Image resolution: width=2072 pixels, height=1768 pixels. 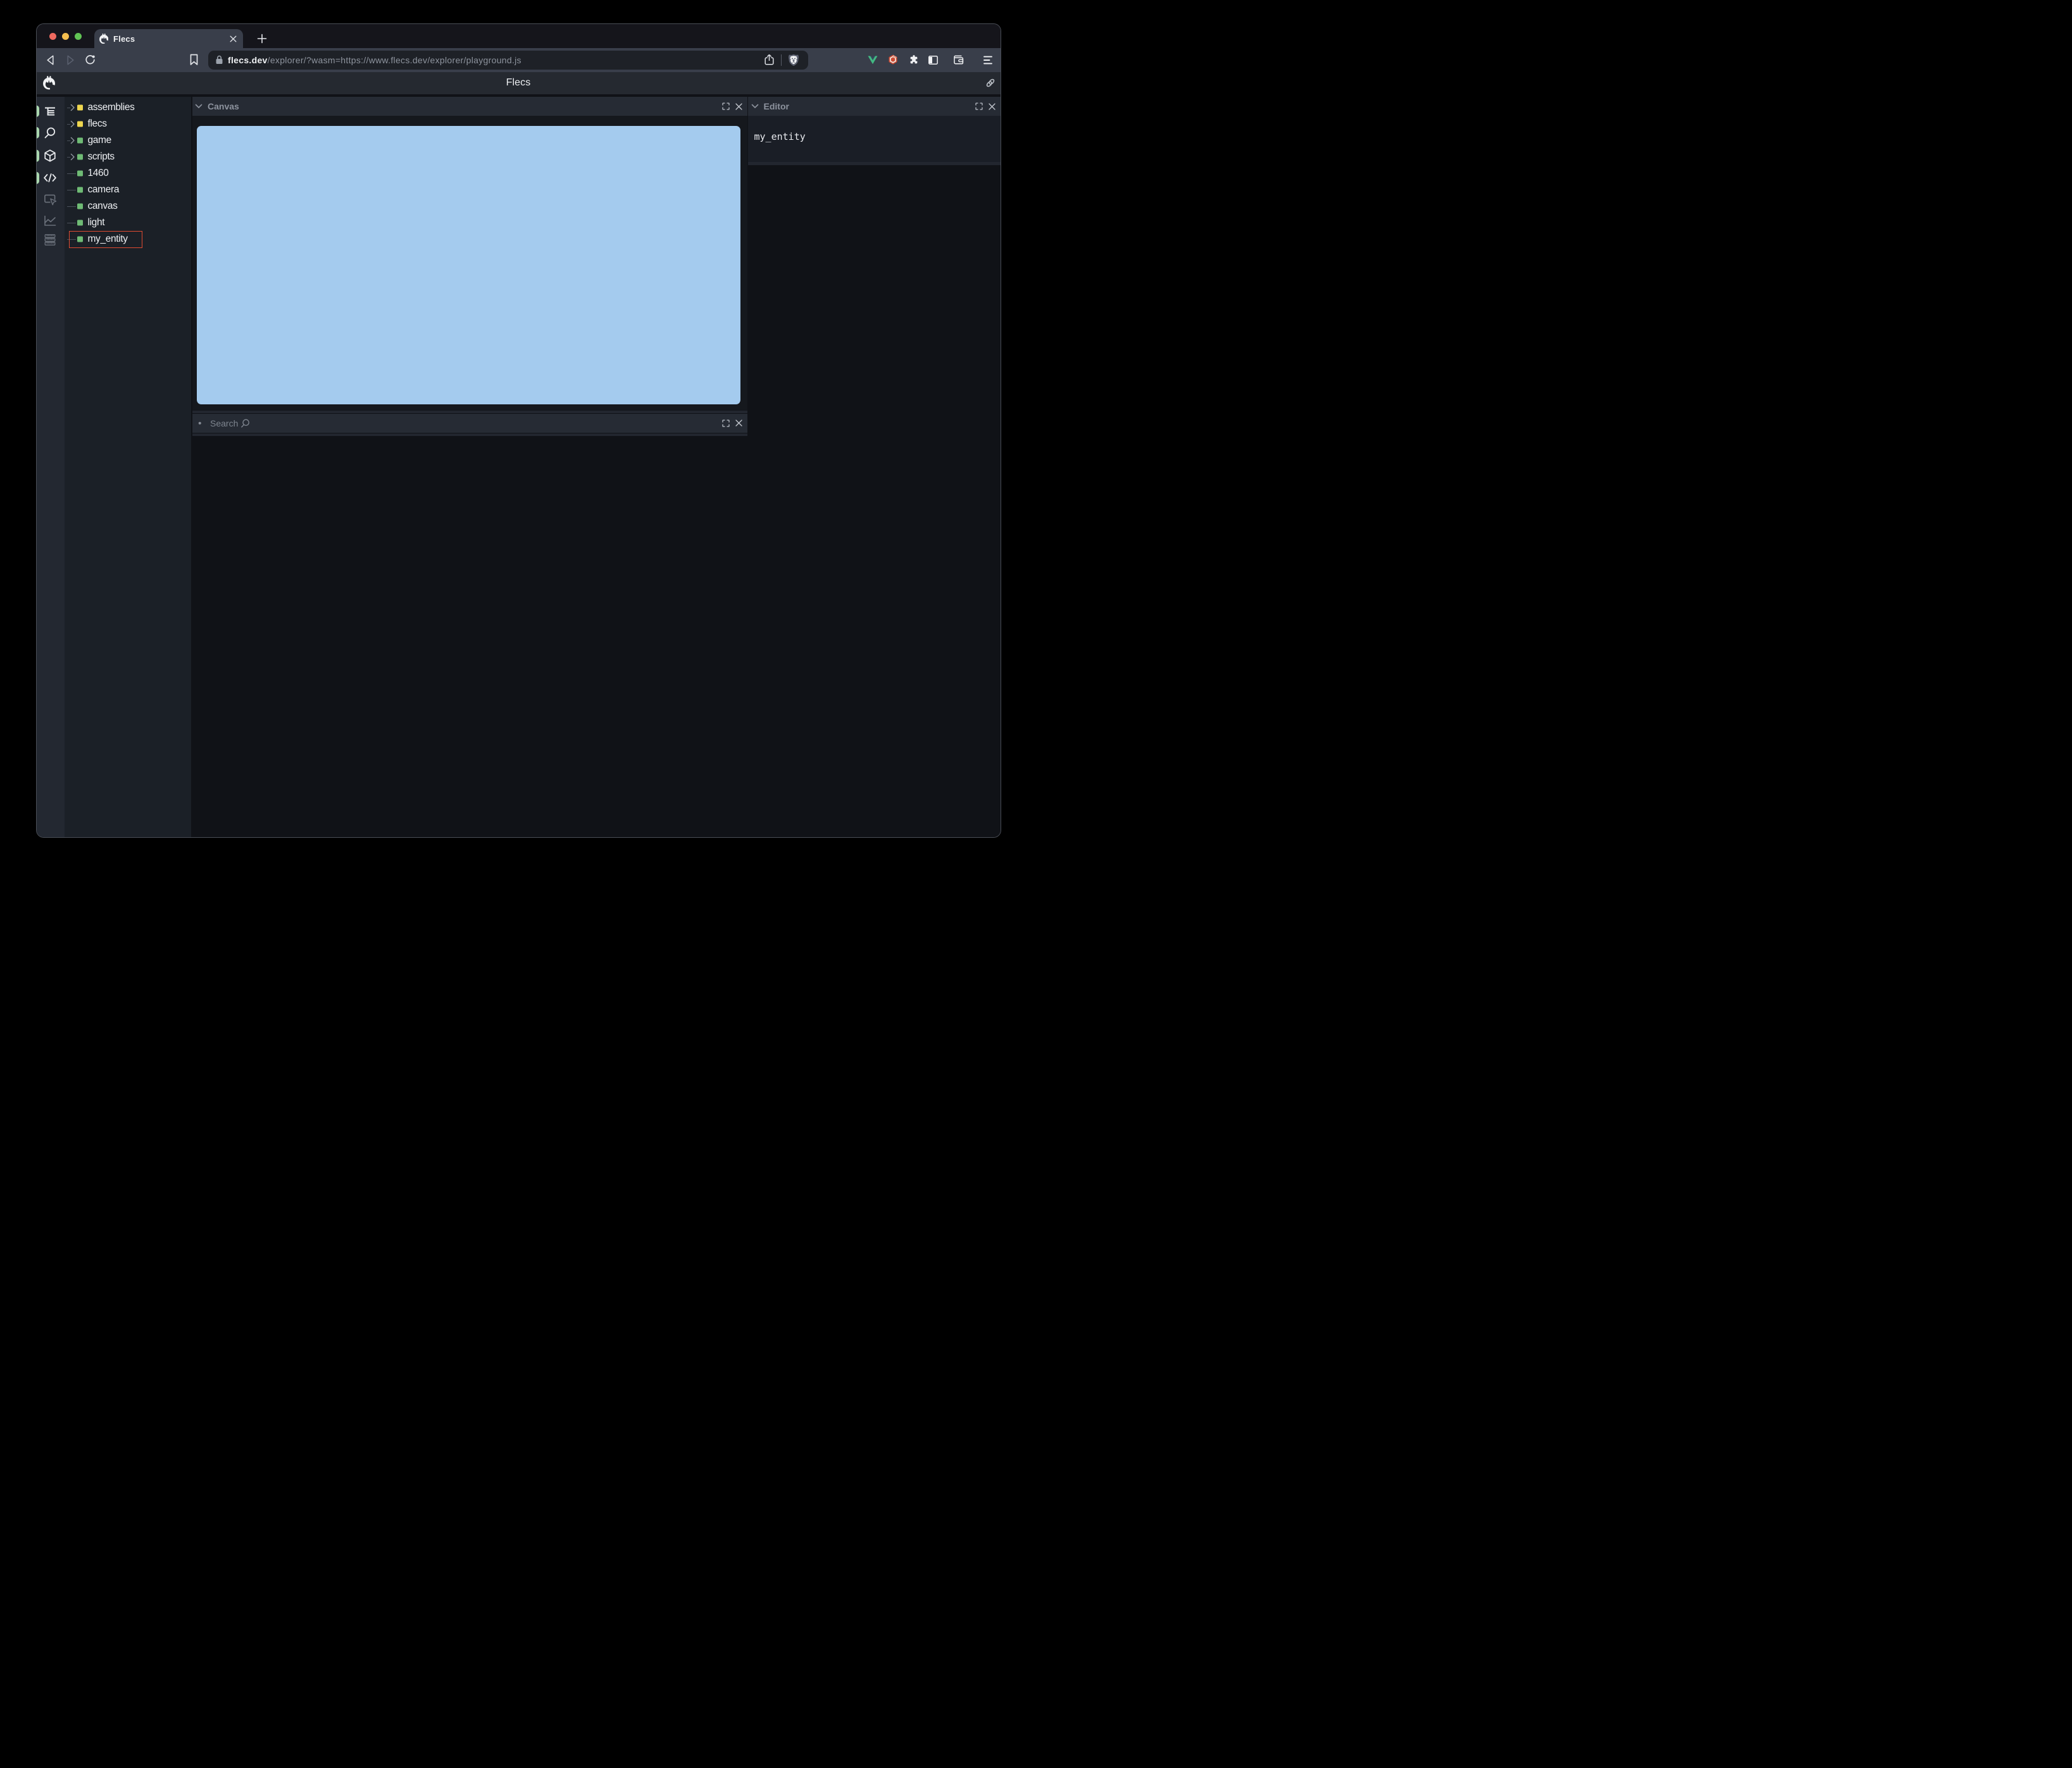 I want to click on stats-icon, so click(x=50, y=220).